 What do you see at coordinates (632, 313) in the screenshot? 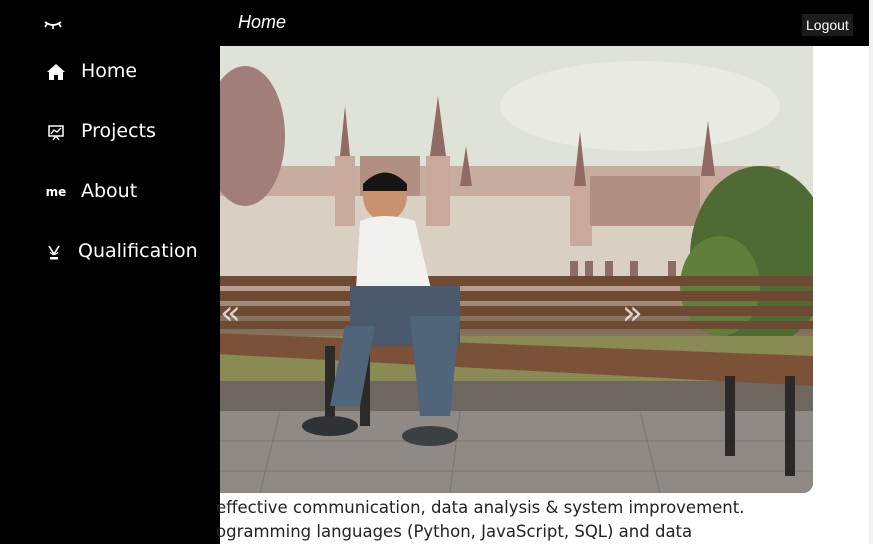
I see `double-chevron-right-icon: »` at bounding box center [632, 313].